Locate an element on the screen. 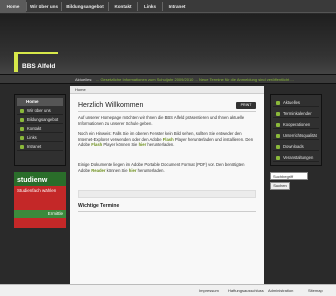 The image size is (336, 296). flash-hint-text-4: herunterladen. is located at coordinates (161, 144).